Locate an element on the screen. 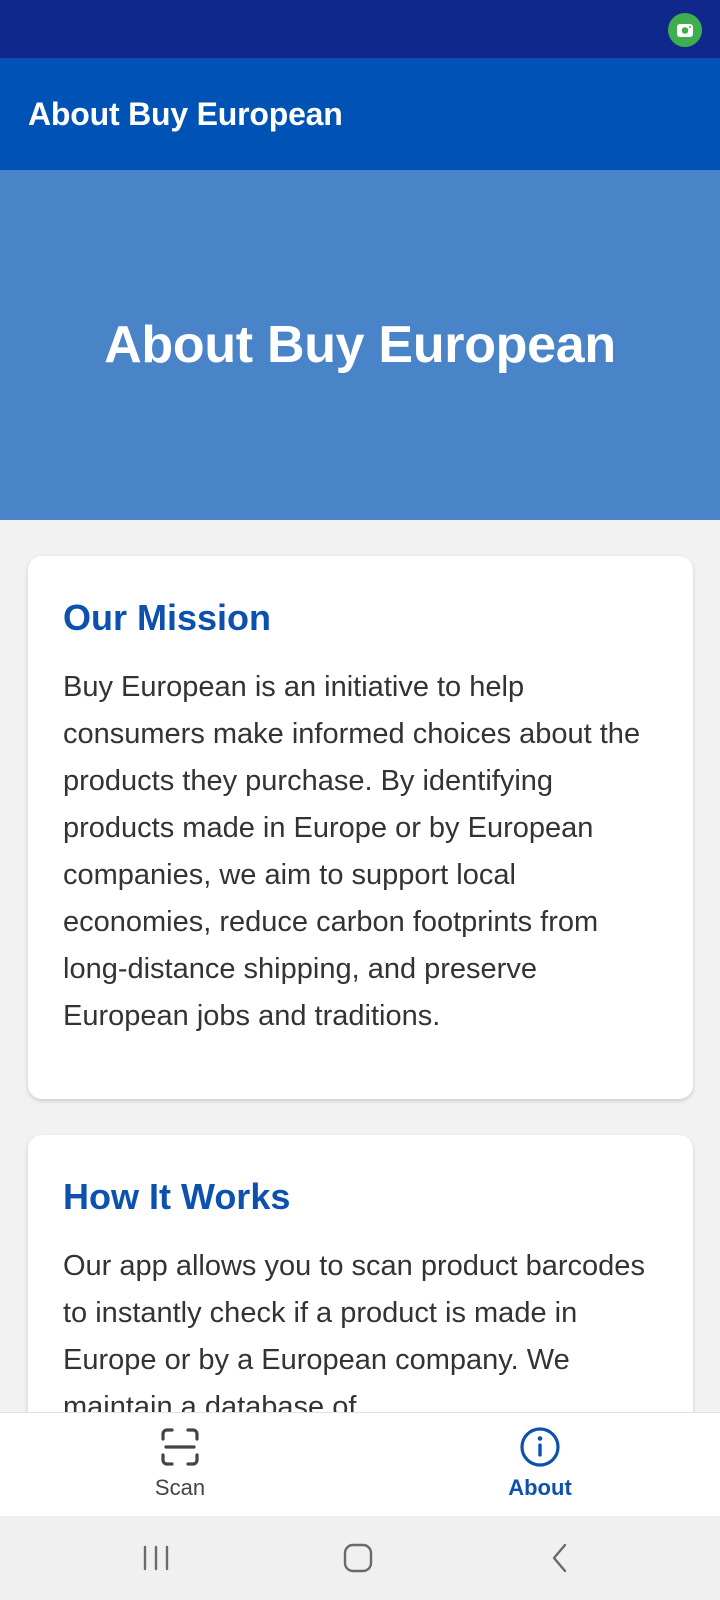  recents-icon is located at coordinates (156, 1558).